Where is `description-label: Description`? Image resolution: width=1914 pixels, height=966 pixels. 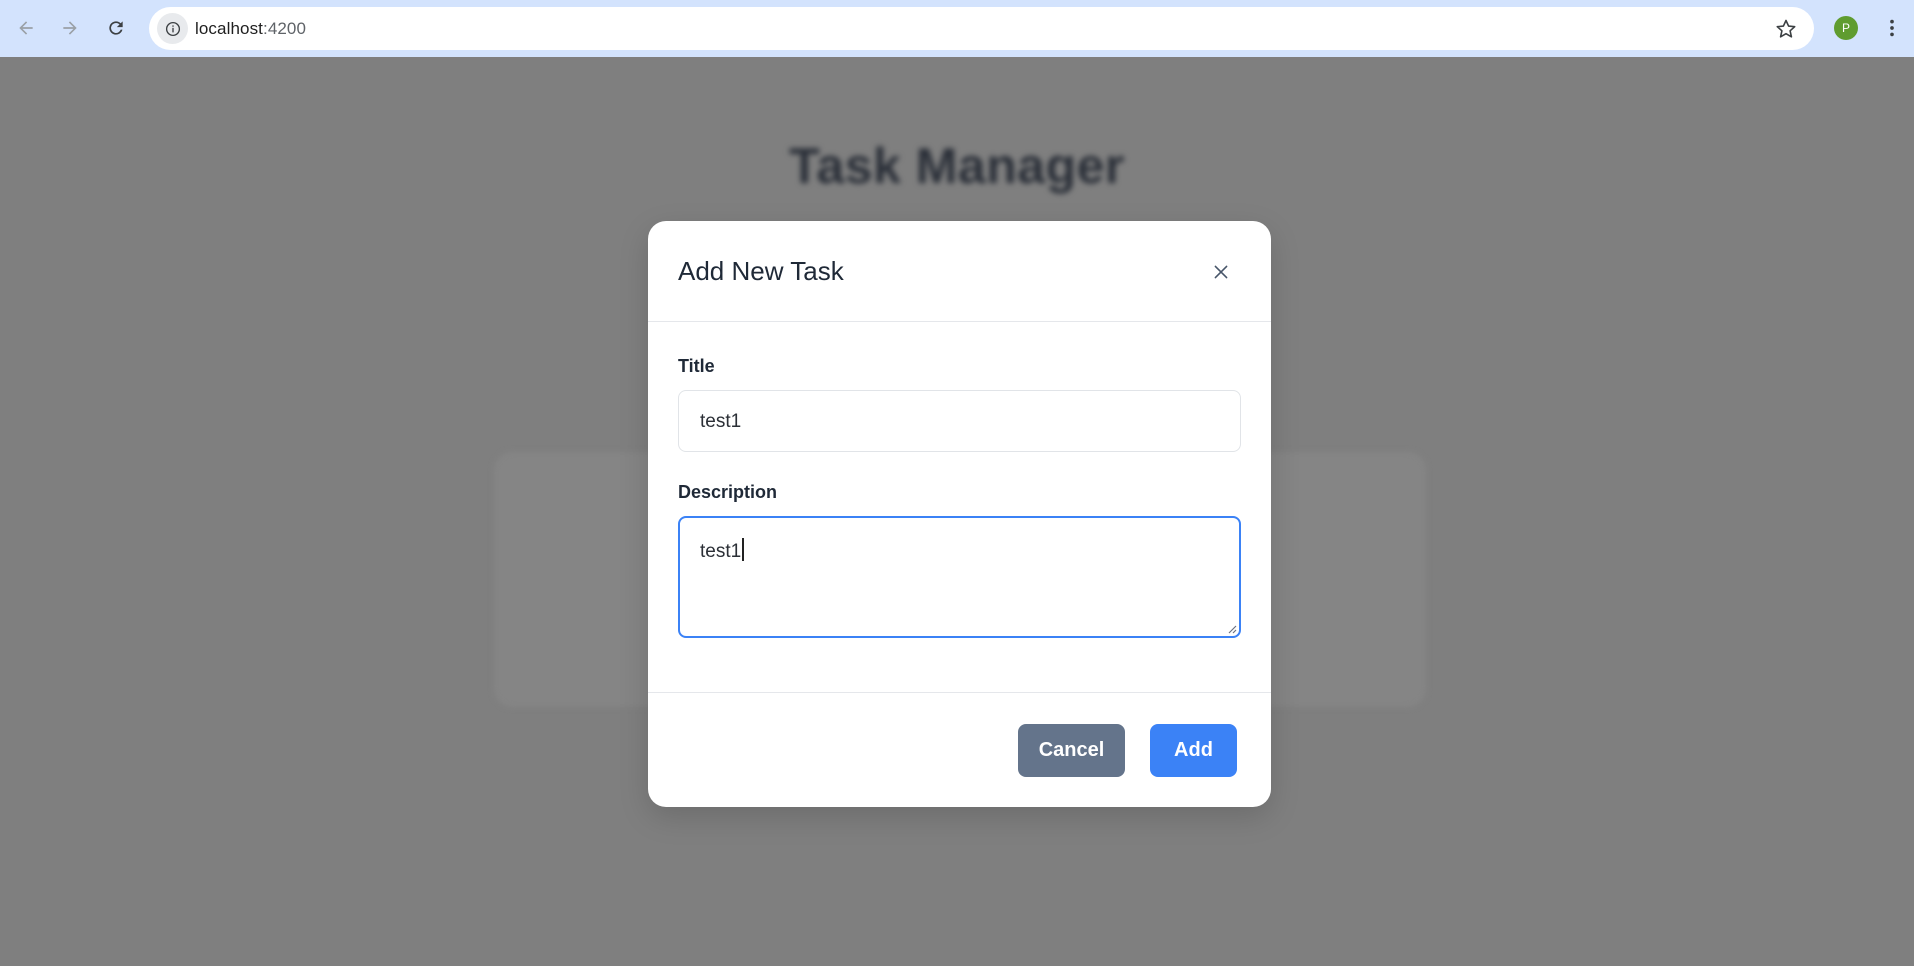 description-label: Description is located at coordinates (728, 492).